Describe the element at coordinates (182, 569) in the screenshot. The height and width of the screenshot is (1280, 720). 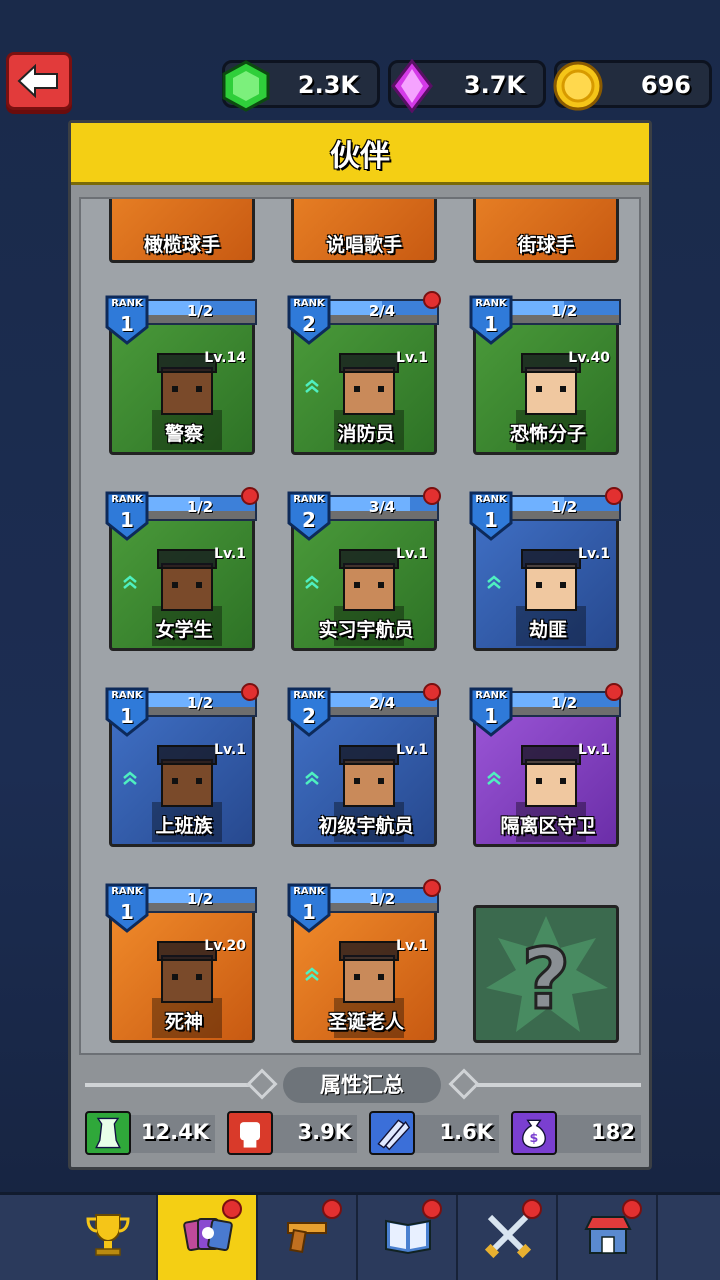
I see `partner-card: Lv.1 女学生 1/2 RANK 1` at that location.